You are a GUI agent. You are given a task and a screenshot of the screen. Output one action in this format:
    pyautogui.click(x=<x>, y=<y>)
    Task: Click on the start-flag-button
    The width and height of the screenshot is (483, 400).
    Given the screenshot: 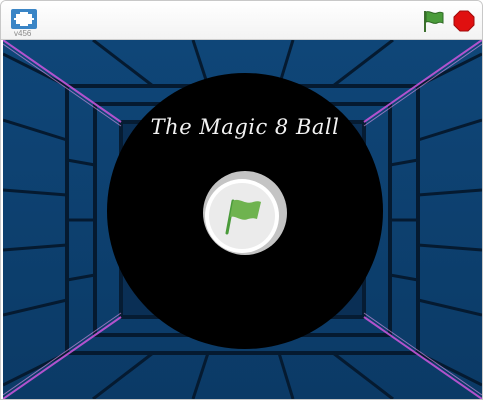 What is the action you would take?
    pyautogui.click(x=245, y=213)
    